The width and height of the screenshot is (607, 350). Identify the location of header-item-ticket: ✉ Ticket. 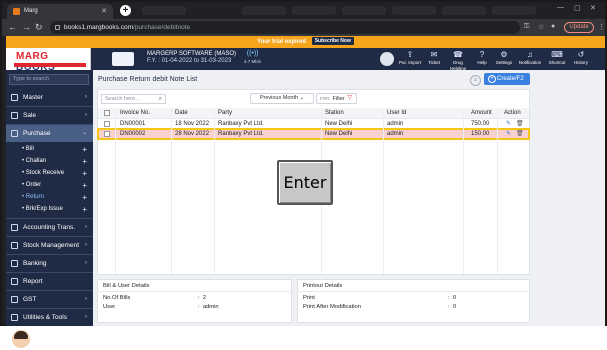
(434, 58).